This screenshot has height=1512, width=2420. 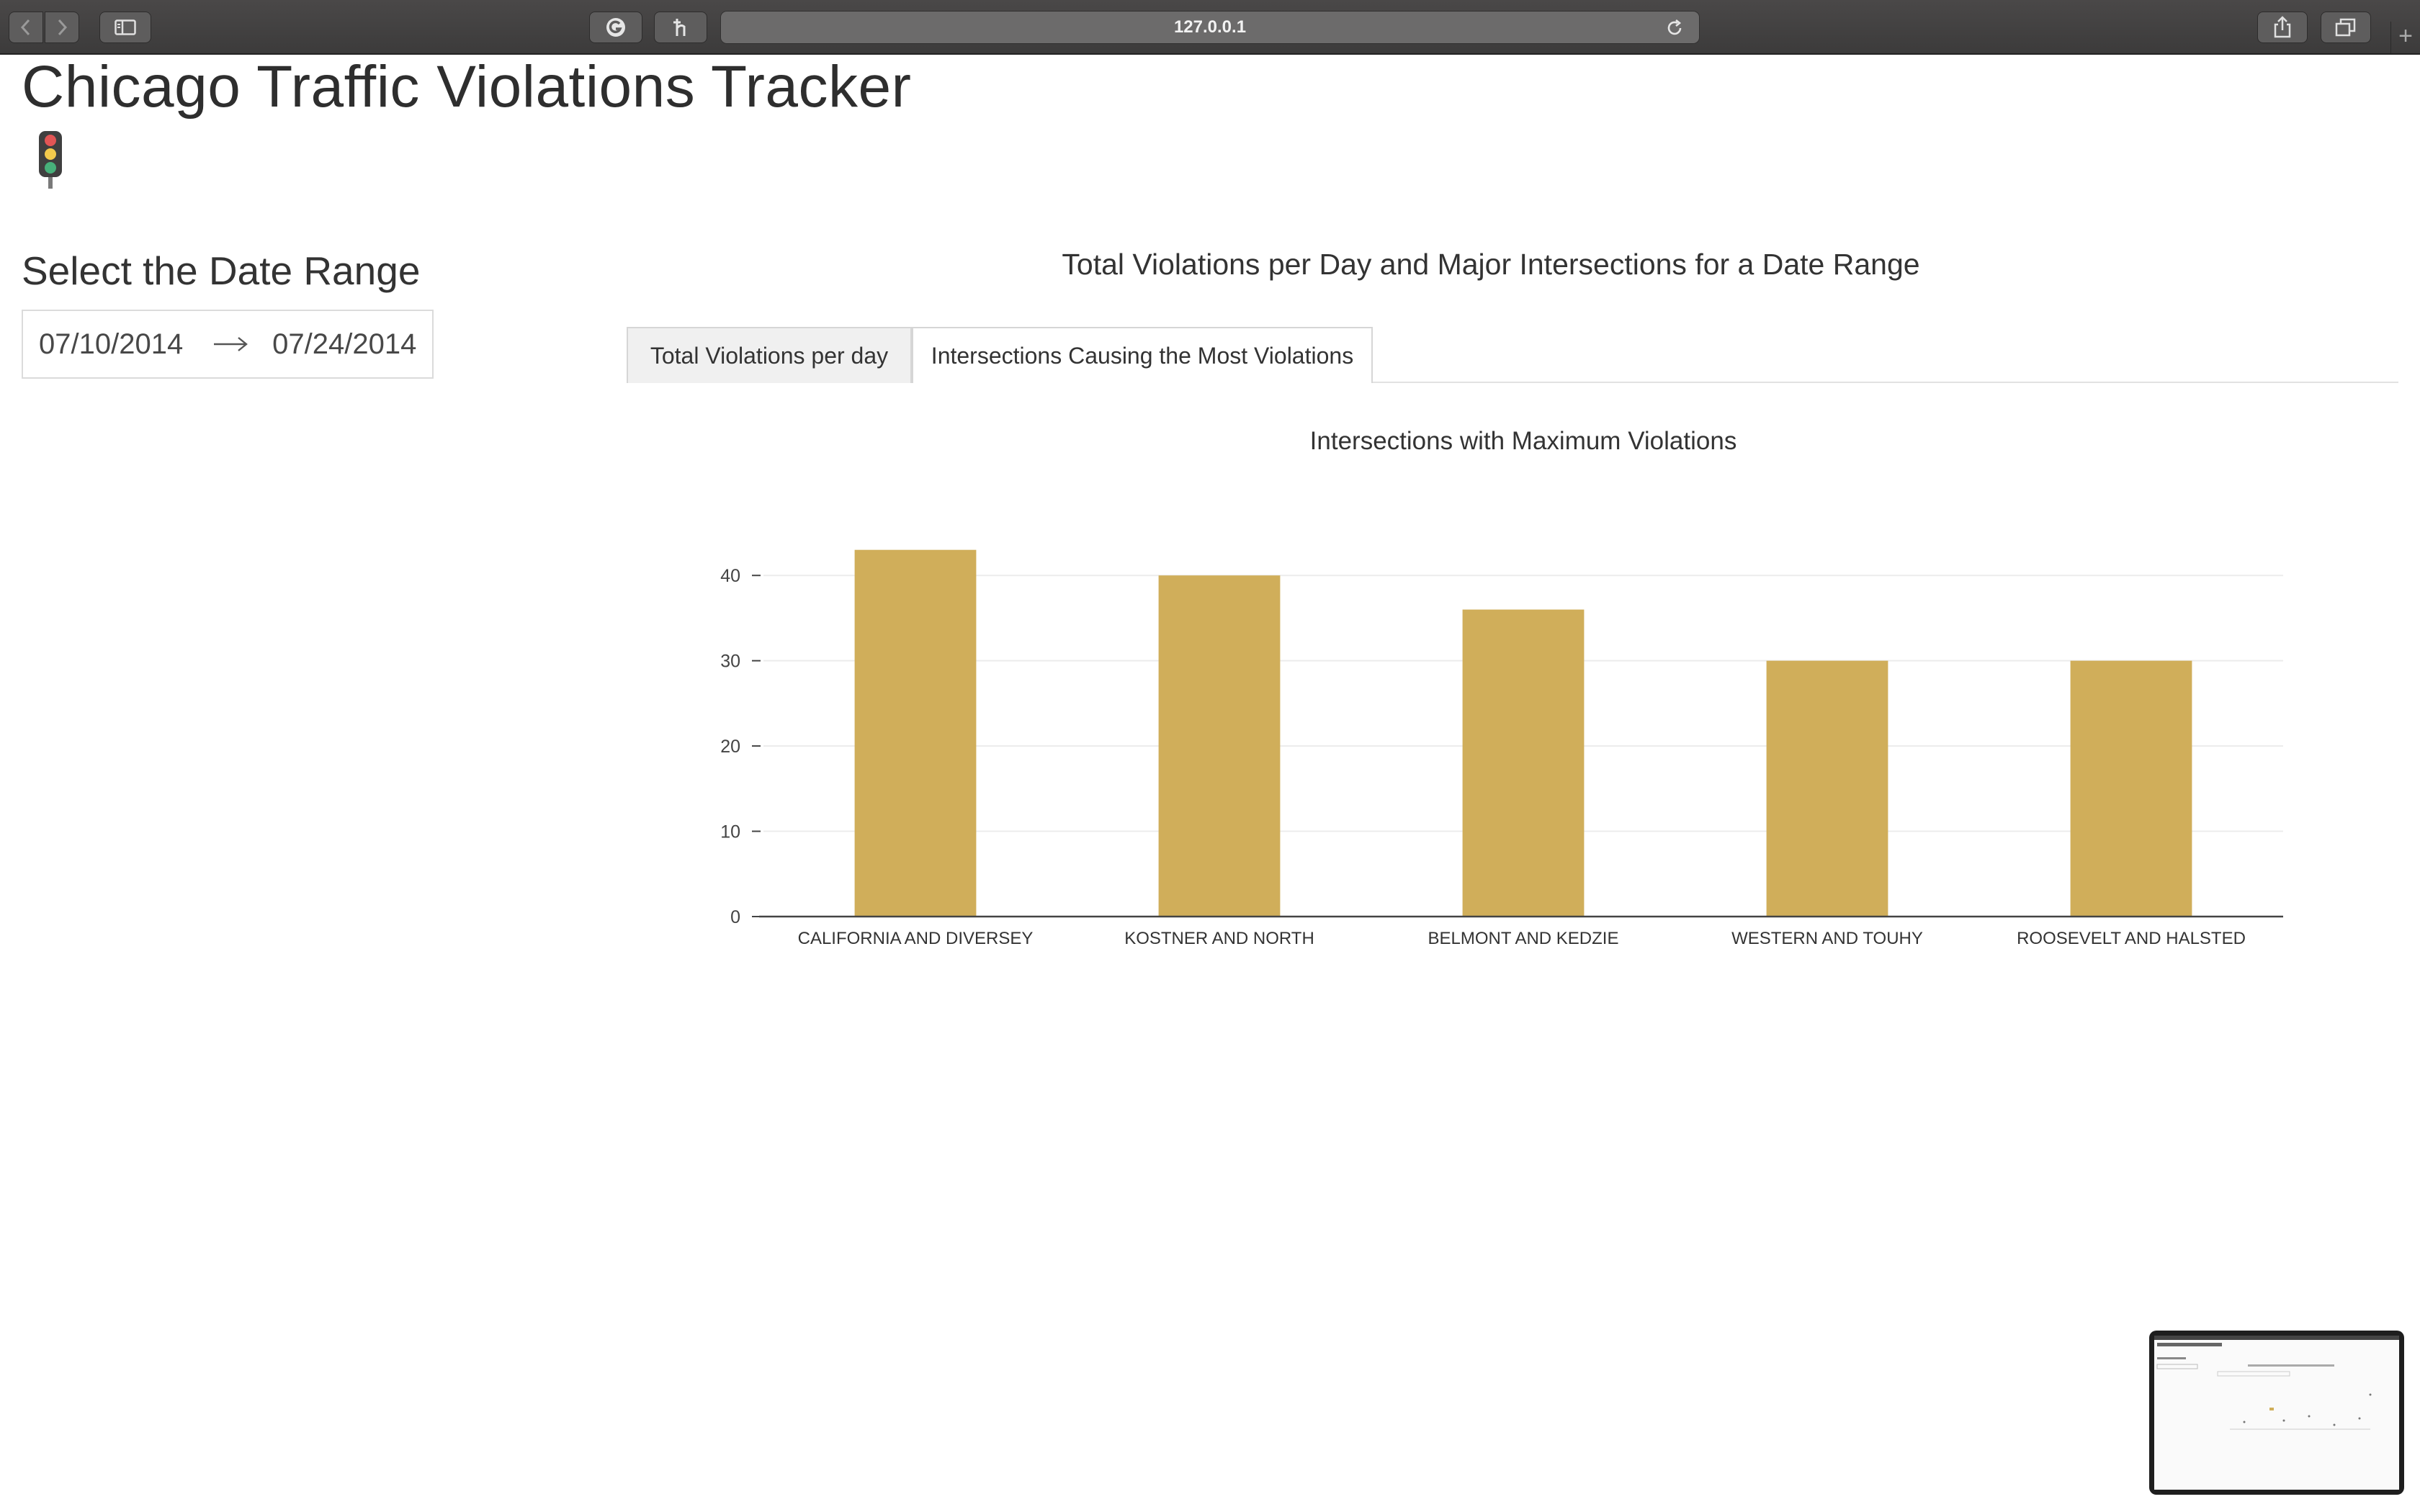 I want to click on x-tick-label: WESTERN AND TOUHY, so click(x=1827, y=938).